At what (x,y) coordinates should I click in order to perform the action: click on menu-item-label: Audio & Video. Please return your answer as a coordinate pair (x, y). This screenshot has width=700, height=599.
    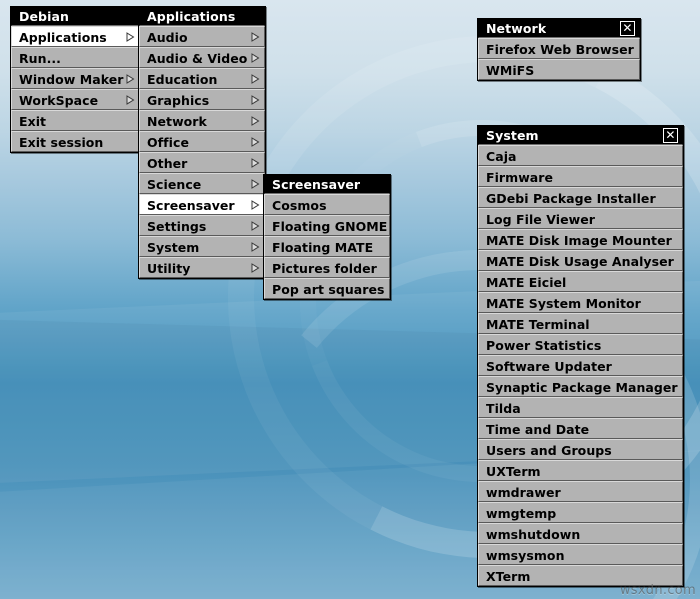
    Looking at the image, I should click on (197, 58).